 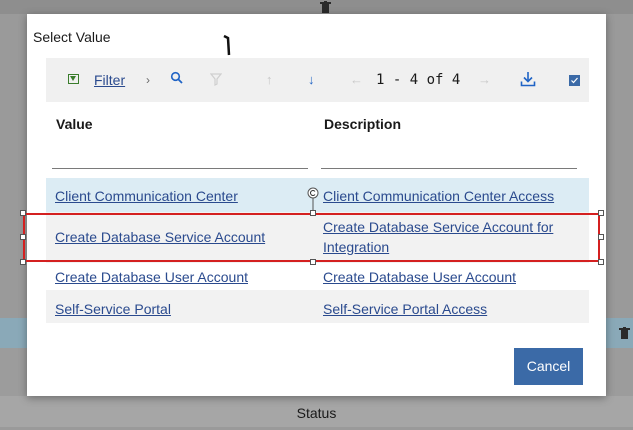 What do you see at coordinates (317, 80) in the screenshot?
I see `table-toolbar: Filter › ↑ ↓ ← 1 - 4 of 4 →` at bounding box center [317, 80].